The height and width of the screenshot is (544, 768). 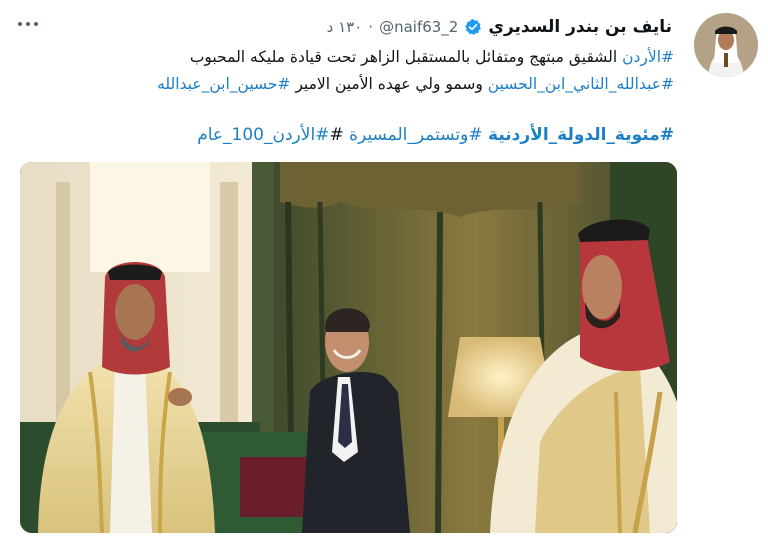 What do you see at coordinates (726, 45) in the screenshot?
I see `avatar` at bounding box center [726, 45].